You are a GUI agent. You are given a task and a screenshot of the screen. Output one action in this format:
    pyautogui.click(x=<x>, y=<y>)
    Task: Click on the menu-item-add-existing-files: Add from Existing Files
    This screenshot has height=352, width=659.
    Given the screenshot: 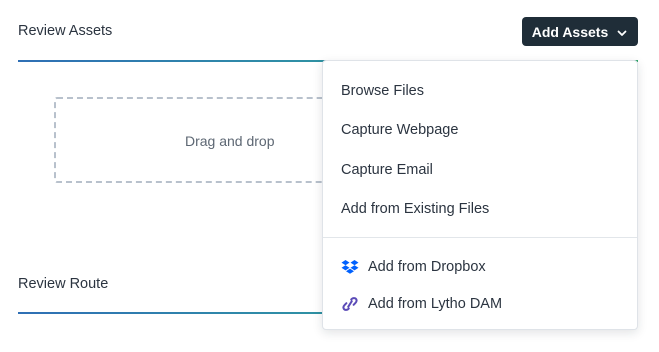 What is the action you would take?
    pyautogui.click(x=415, y=209)
    